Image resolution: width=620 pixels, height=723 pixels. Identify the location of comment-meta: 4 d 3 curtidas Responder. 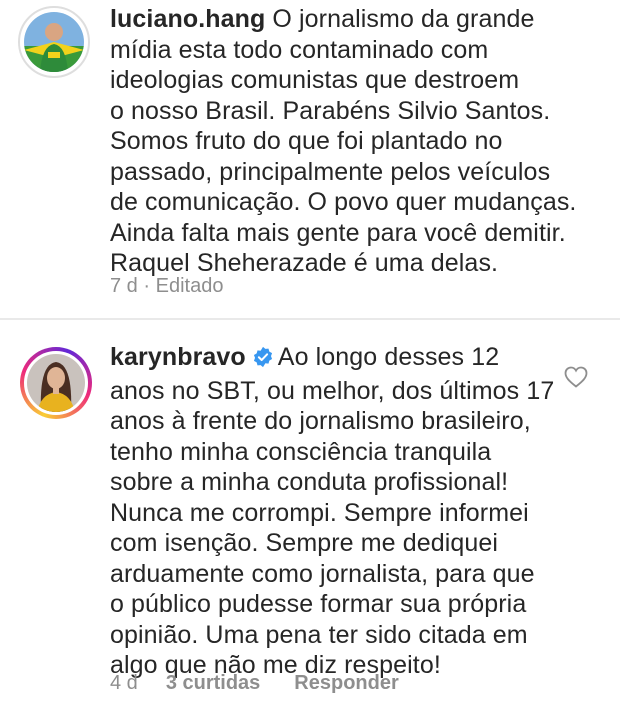
(254, 683).